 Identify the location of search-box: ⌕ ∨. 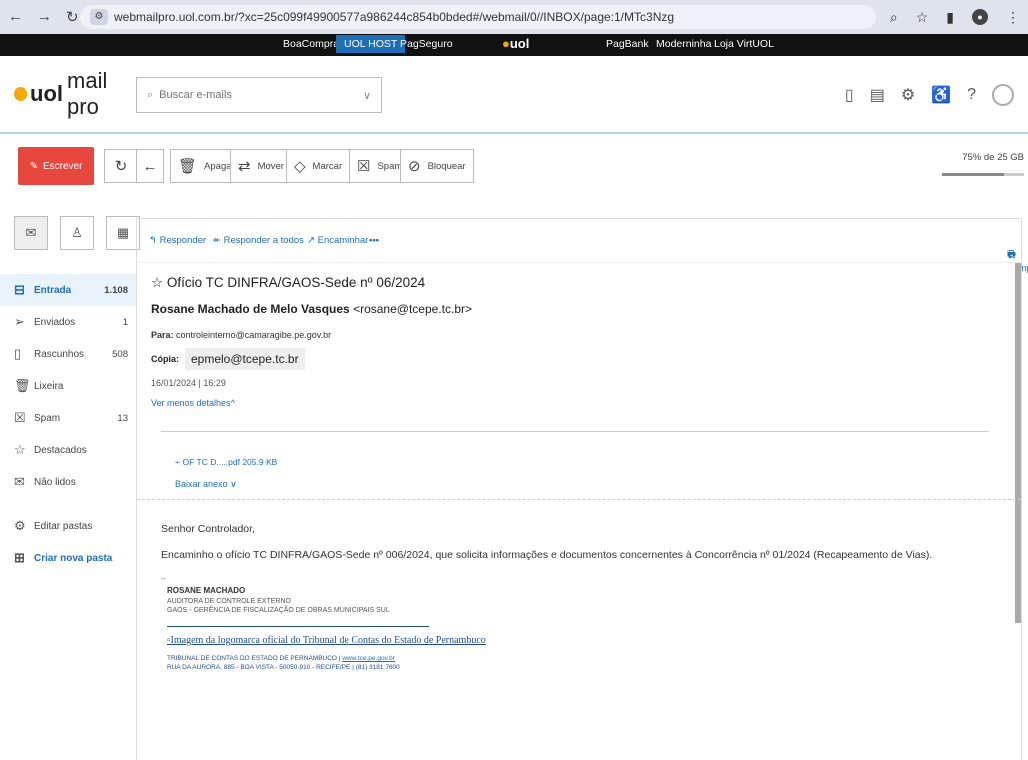
(259, 95).